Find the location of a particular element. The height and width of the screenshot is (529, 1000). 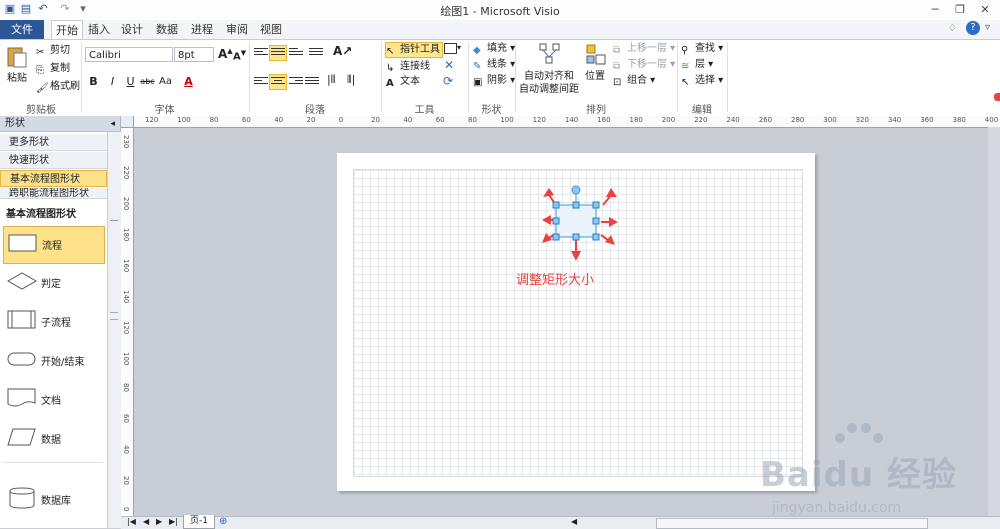

stencil-basic-flowchart: 基本流程图形状 is located at coordinates (53, 178).